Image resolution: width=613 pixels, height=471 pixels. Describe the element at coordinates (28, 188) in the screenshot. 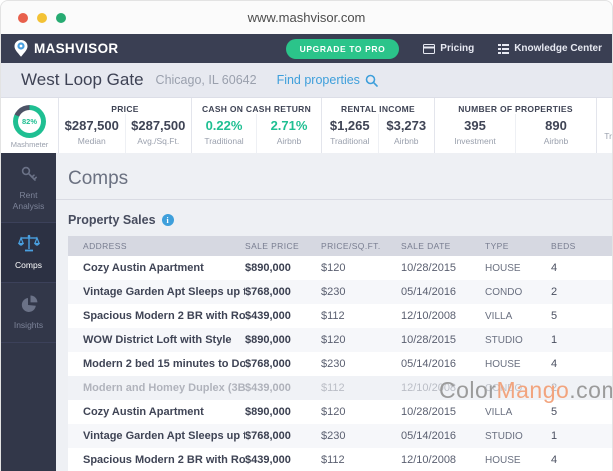

I see `sidebar-item-rent-analysis: Rent Analysis` at that location.